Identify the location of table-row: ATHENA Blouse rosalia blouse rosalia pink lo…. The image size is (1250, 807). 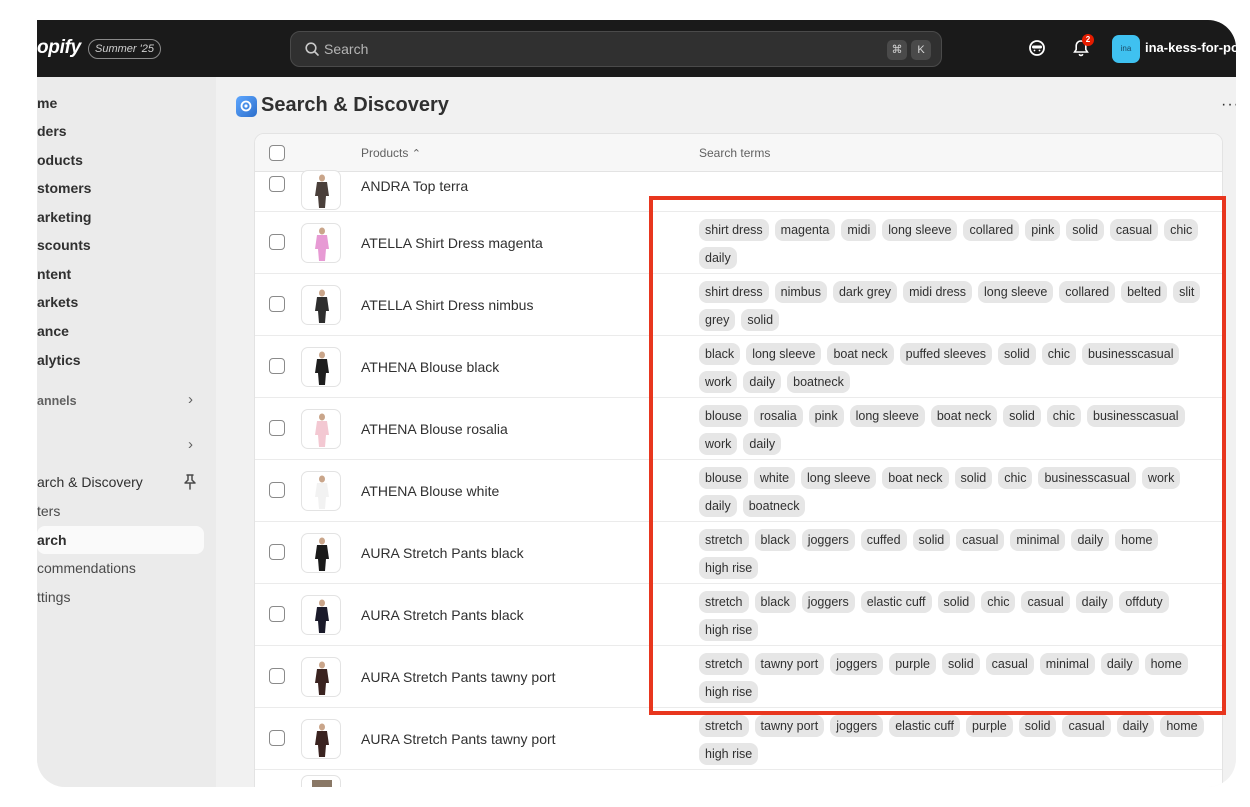
(738, 429).